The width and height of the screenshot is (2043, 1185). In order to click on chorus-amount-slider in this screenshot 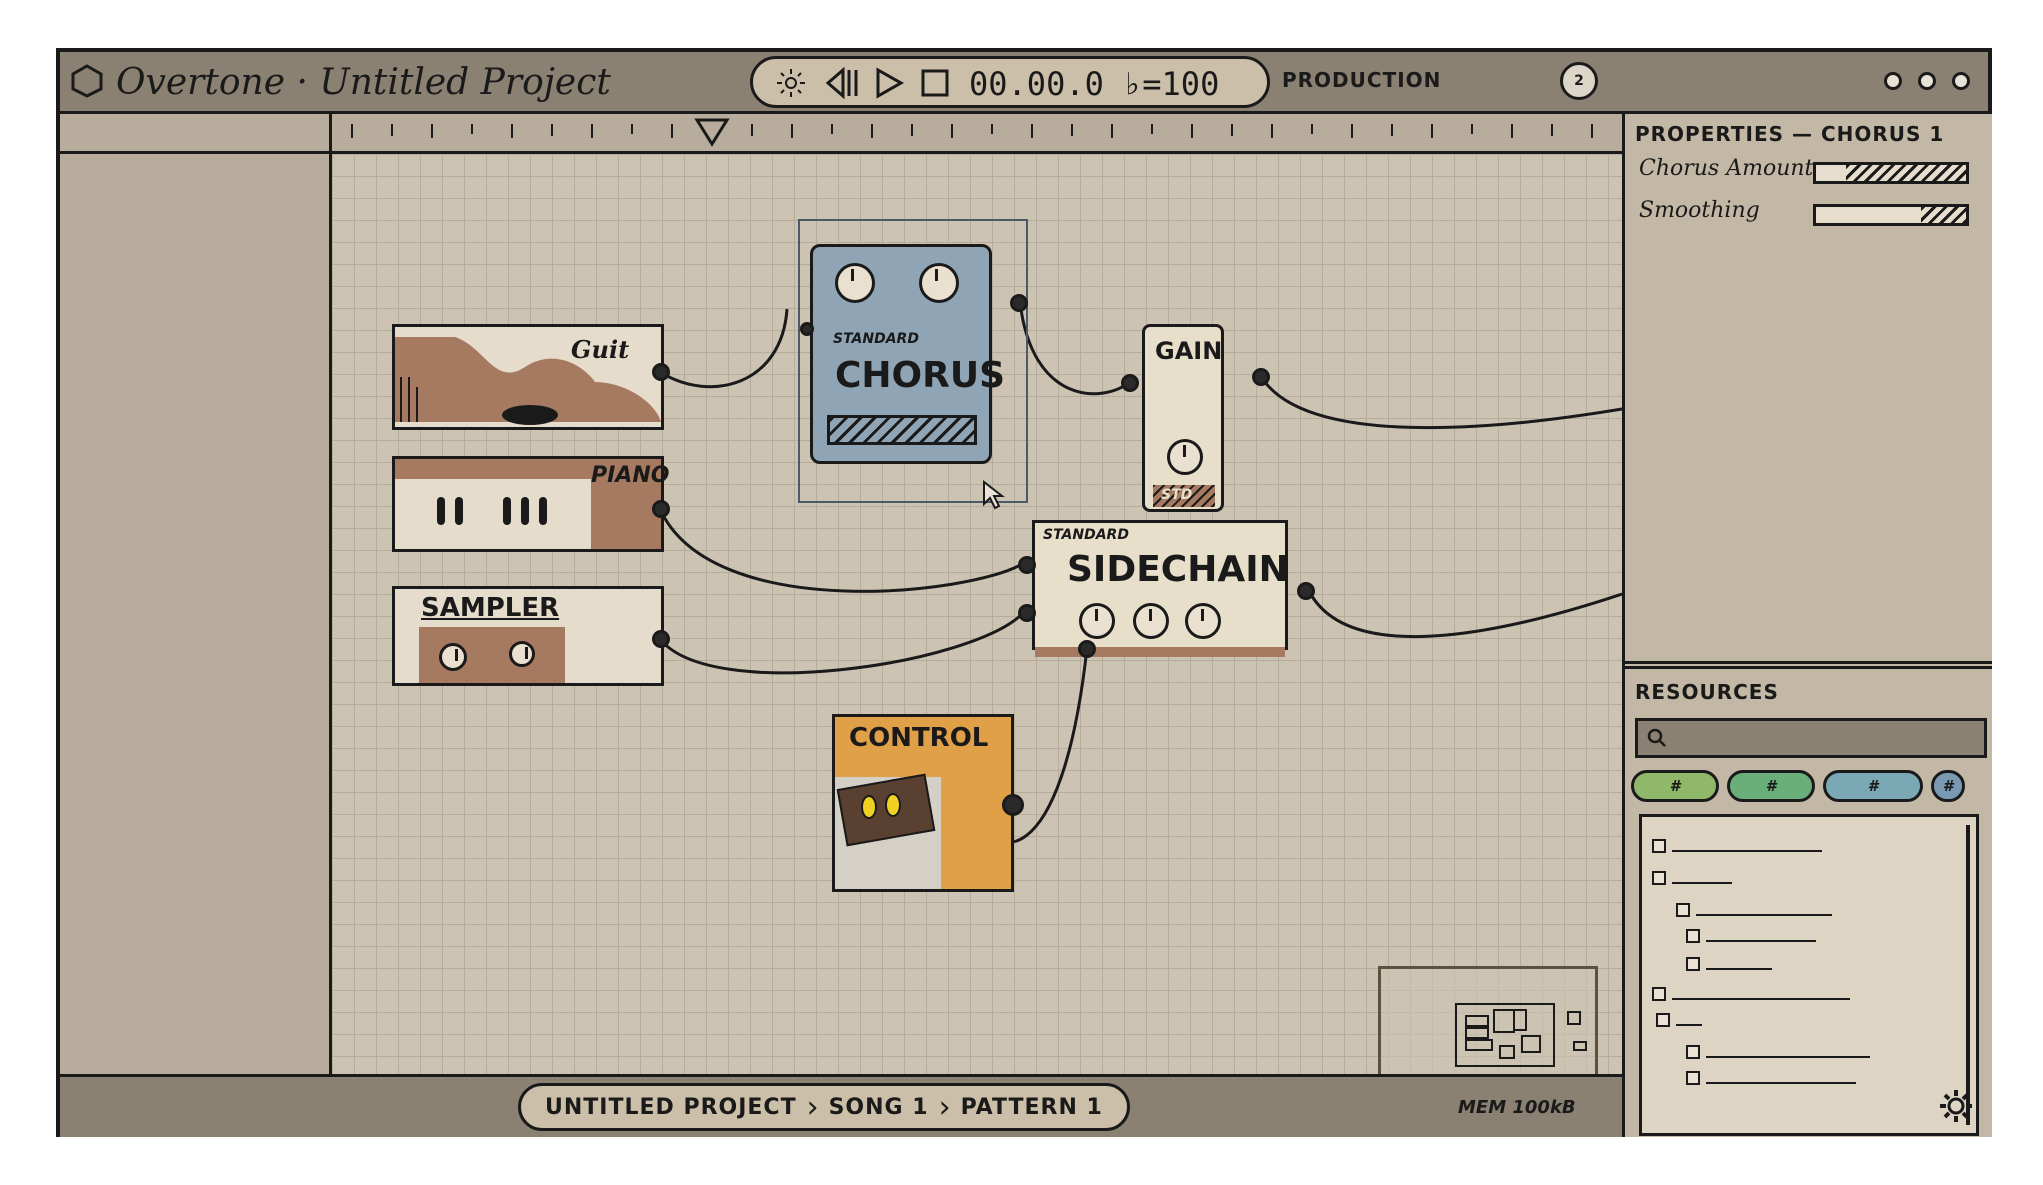, I will do `click(1891, 173)`.